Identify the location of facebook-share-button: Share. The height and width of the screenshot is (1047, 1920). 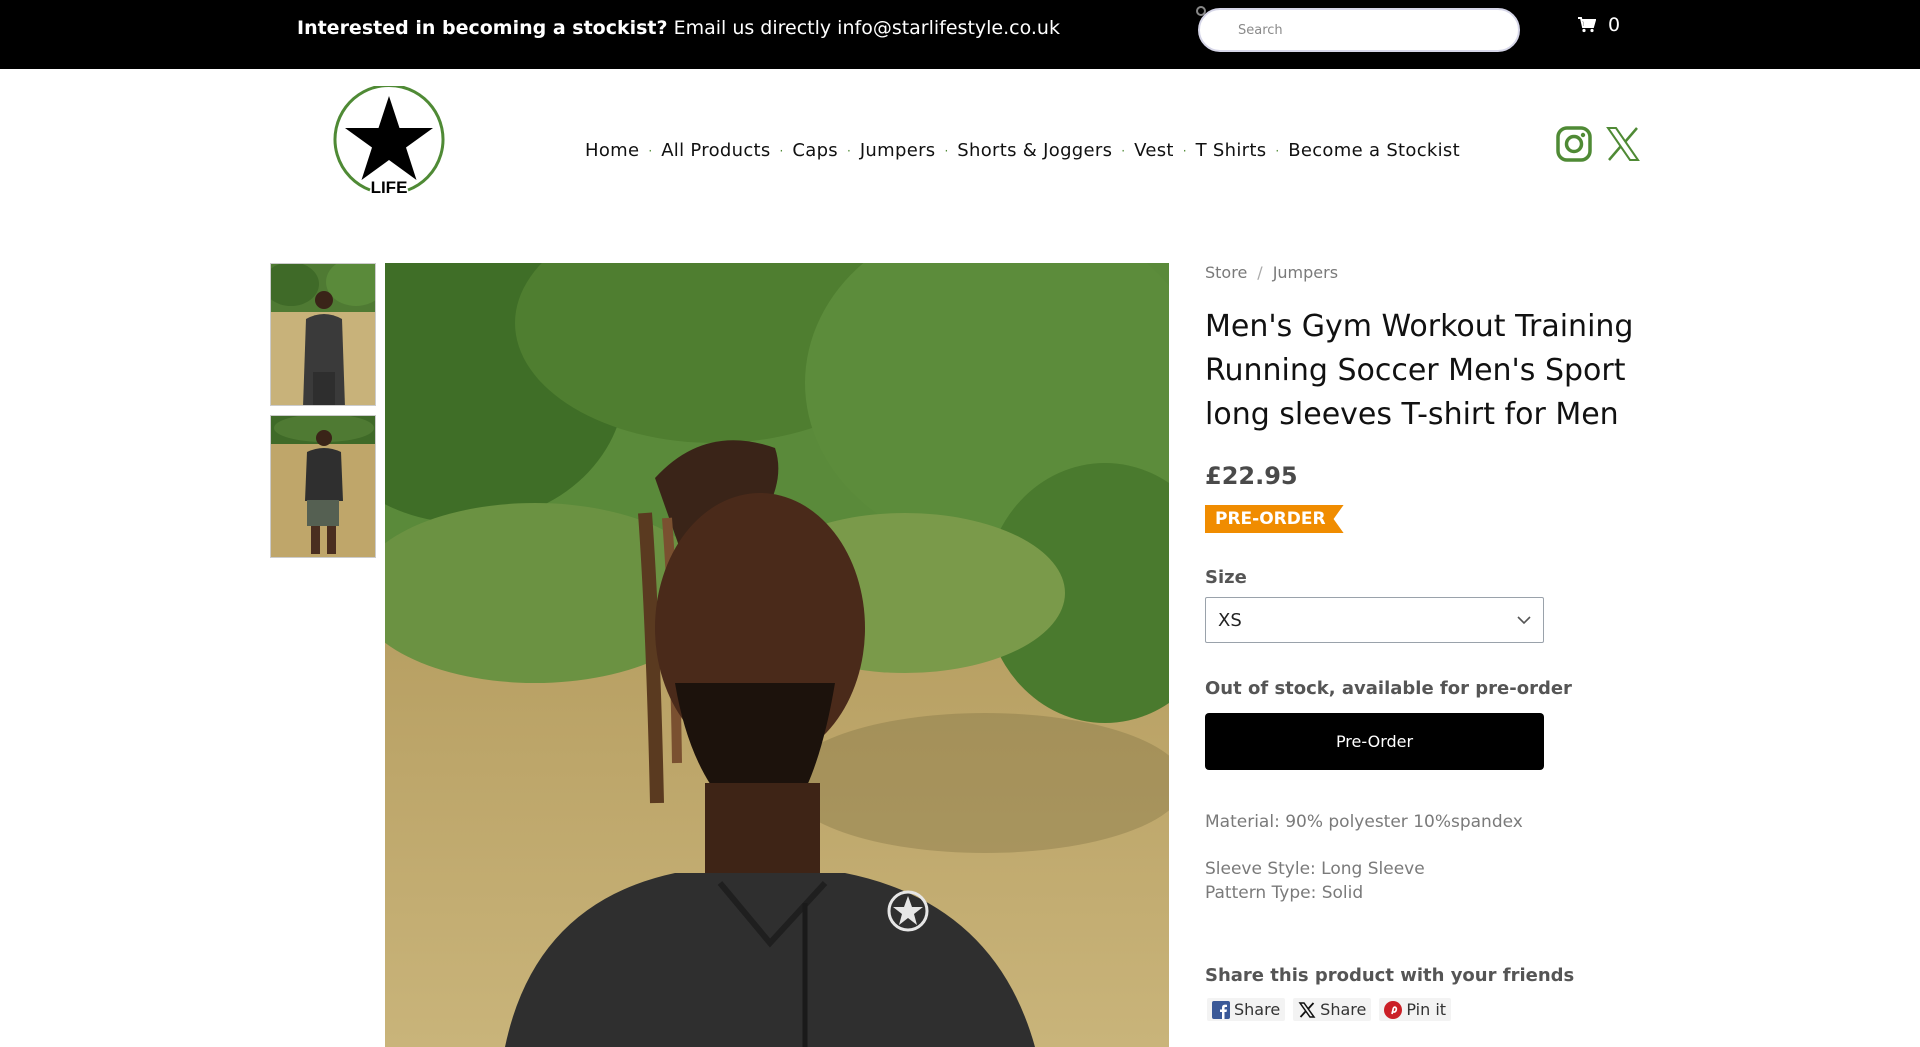
(1246, 1009).